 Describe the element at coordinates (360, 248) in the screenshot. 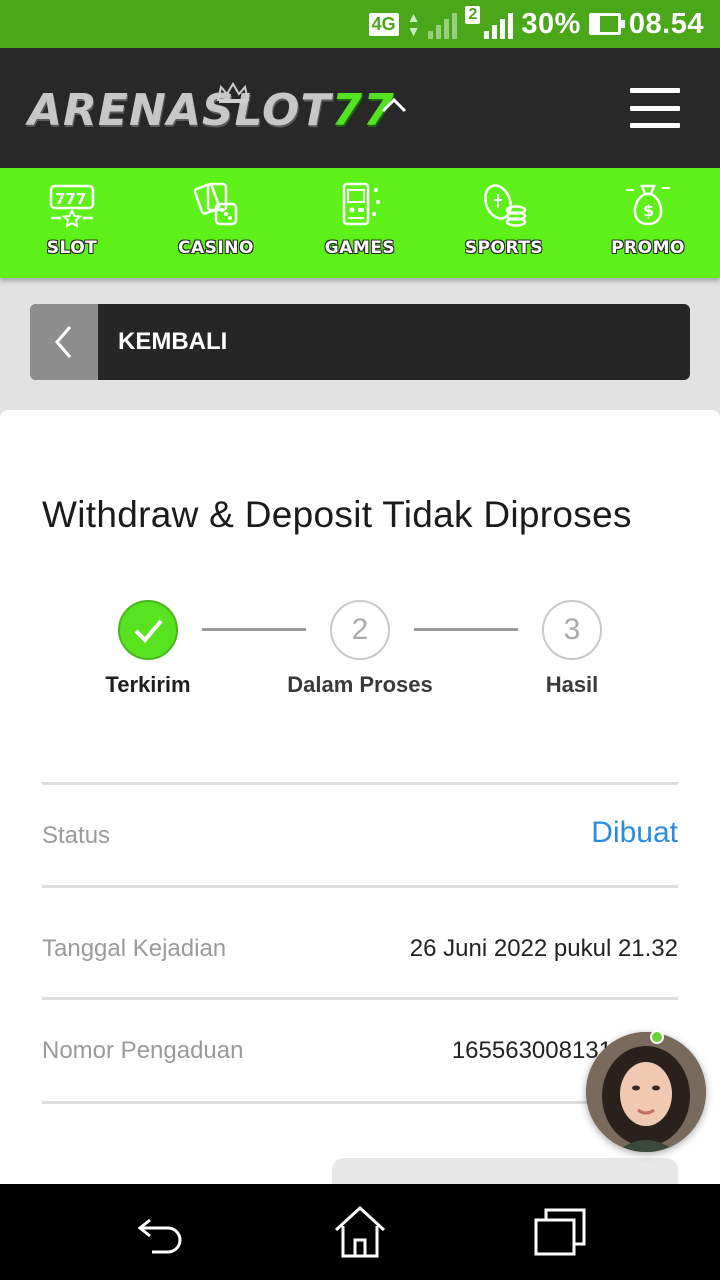

I see `category-label: GAMES` at that location.